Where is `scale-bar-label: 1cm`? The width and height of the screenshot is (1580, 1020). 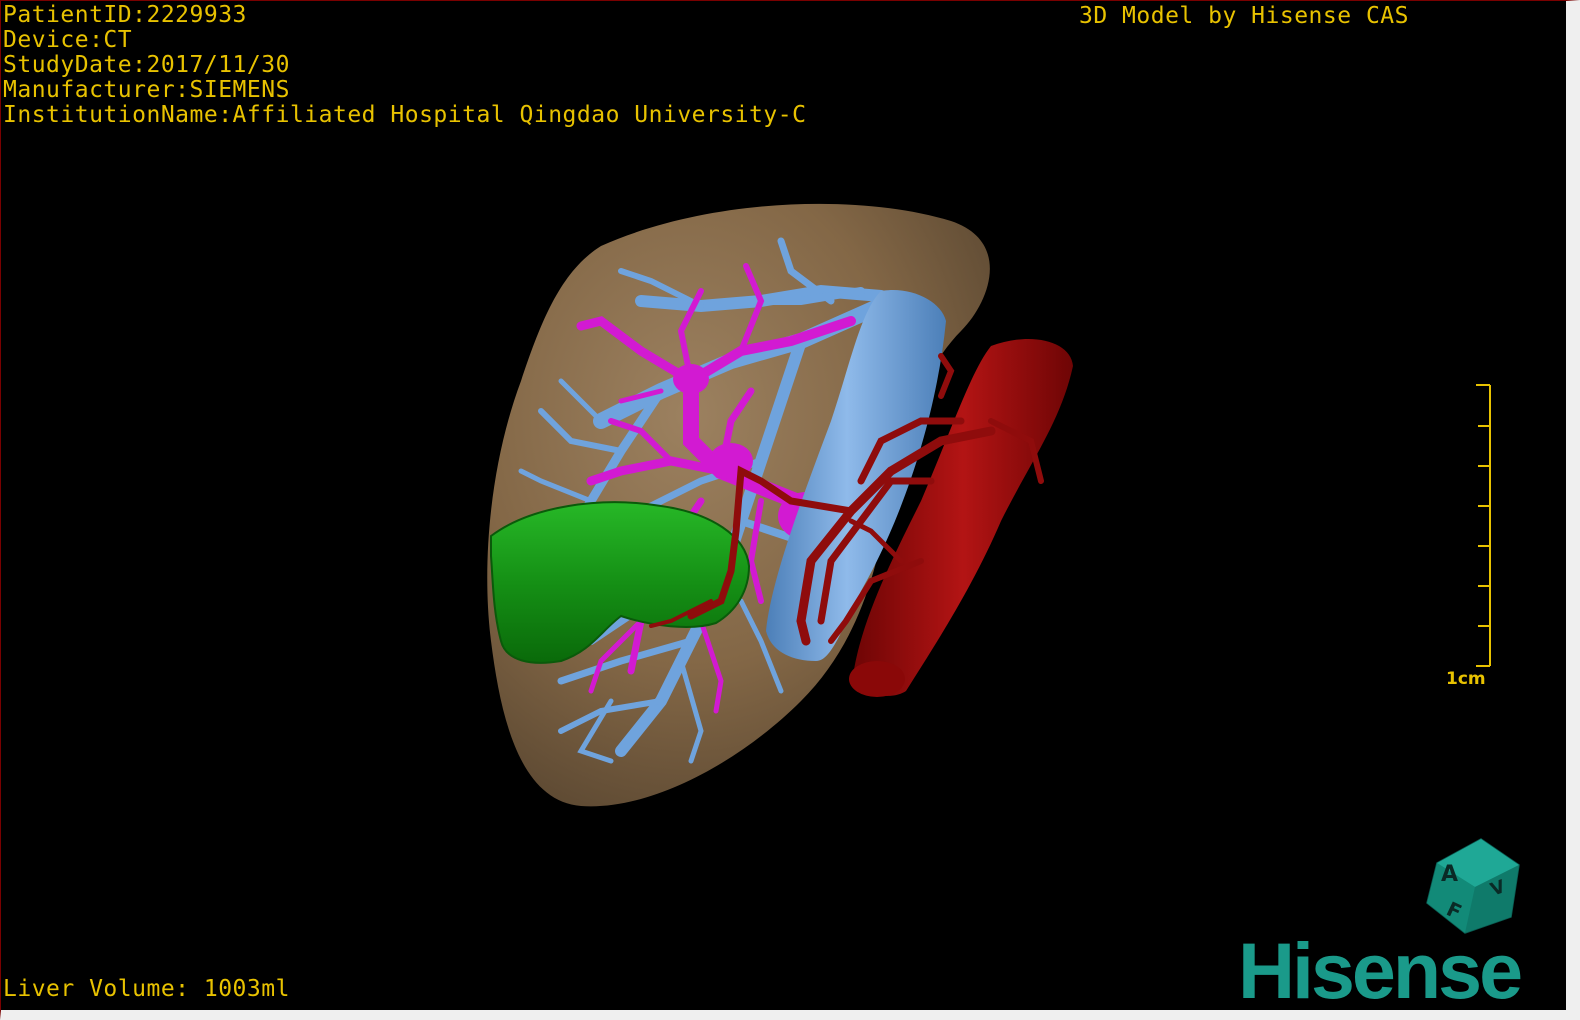
scale-bar-label: 1cm is located at coordinates (1466, 679).